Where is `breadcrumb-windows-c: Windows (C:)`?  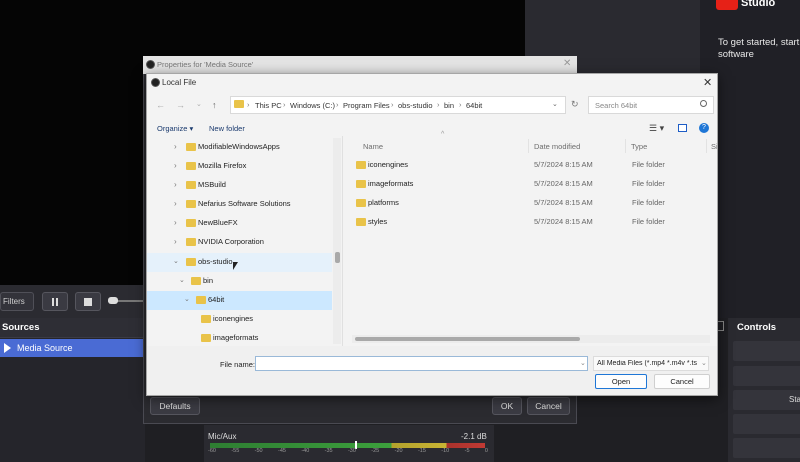 breadcrumb-windows-c: Windows (C:) is located at coordinates (312, 105).